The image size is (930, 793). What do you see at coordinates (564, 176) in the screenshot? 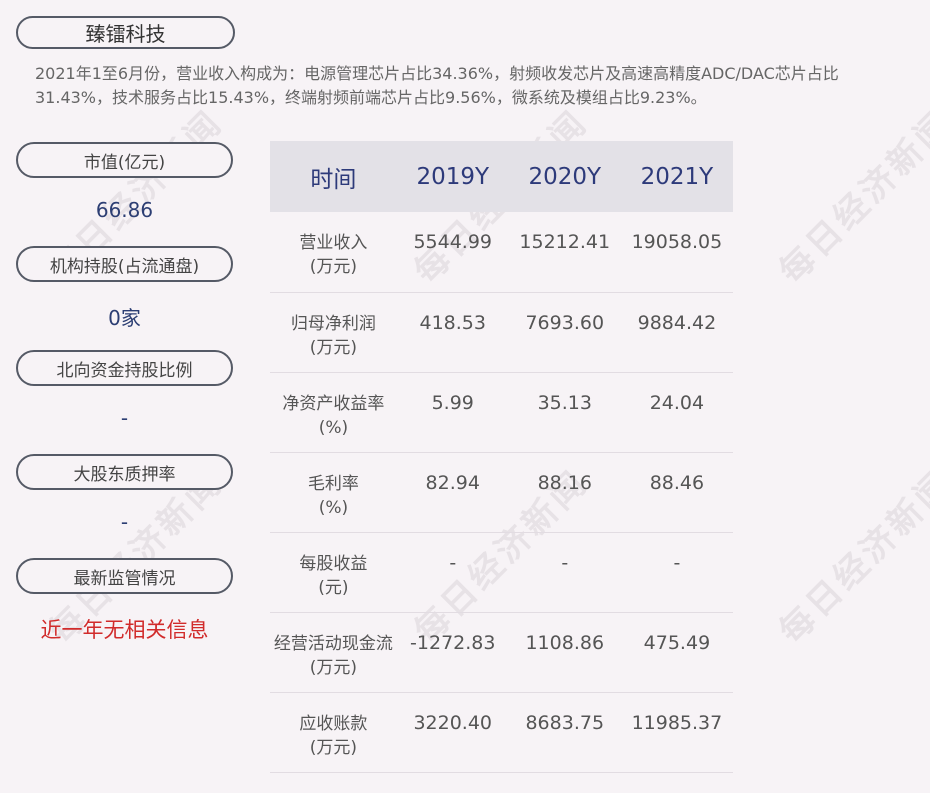
I see `header-2020: 2020Y` at bounding box center [564, 176].